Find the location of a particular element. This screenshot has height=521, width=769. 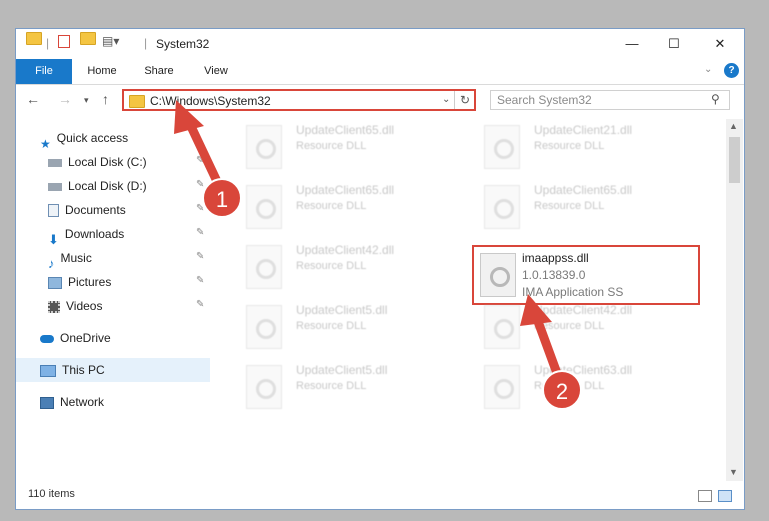

arrow-2-head is located at coordinates (536, 310).